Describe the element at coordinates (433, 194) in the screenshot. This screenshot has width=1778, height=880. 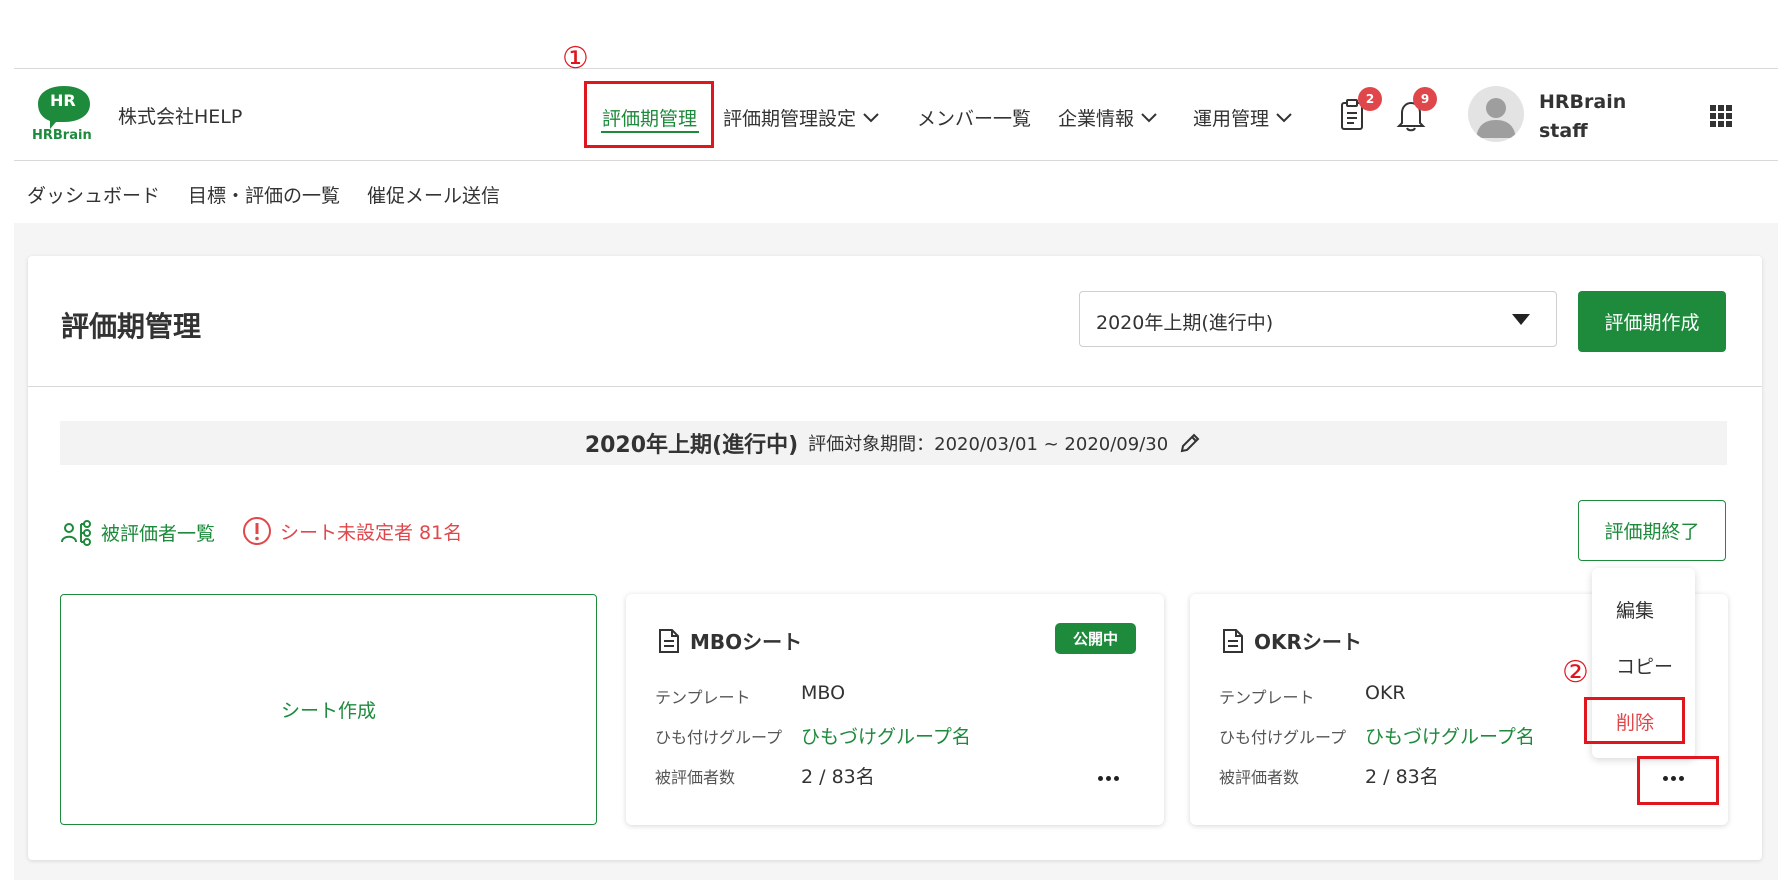
I see `subnav-reminder-mail: 催促メール送信` at that location.